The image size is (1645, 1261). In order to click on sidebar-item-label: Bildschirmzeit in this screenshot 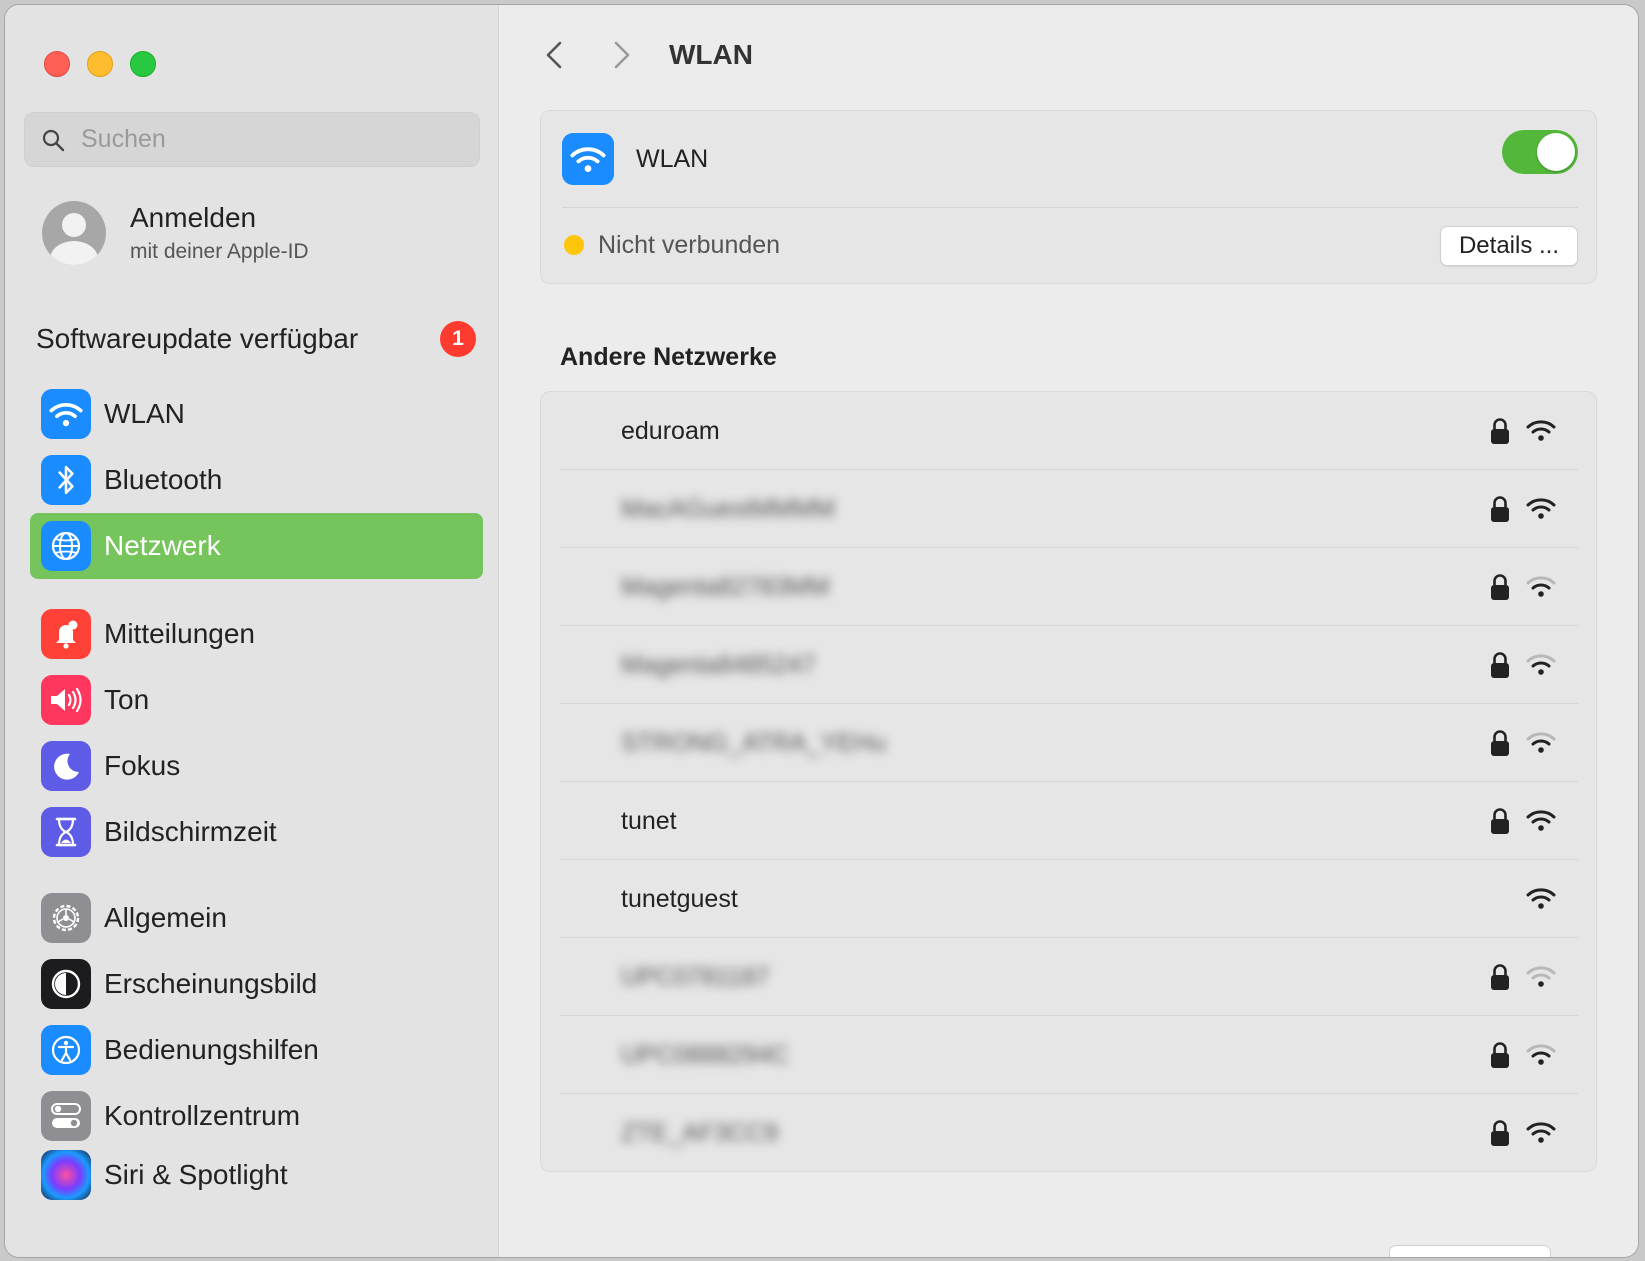, I will do `click(190, 831)`.